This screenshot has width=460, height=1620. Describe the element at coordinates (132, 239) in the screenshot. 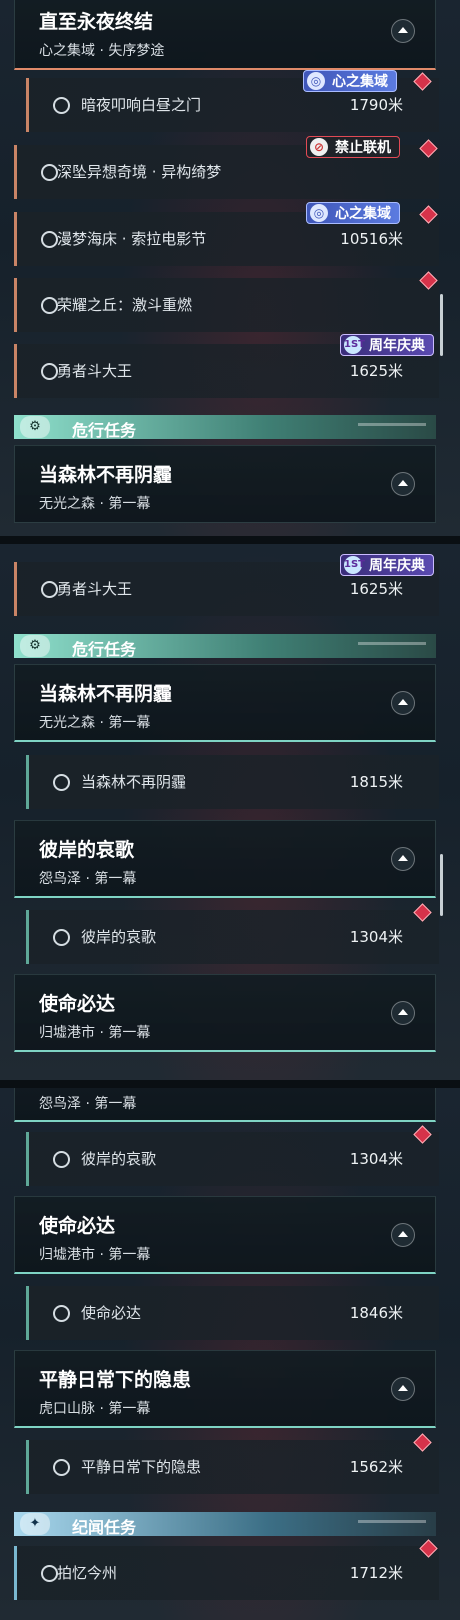

I see `quest-name: 漫梦海床 · 索拉电影节` at that location.